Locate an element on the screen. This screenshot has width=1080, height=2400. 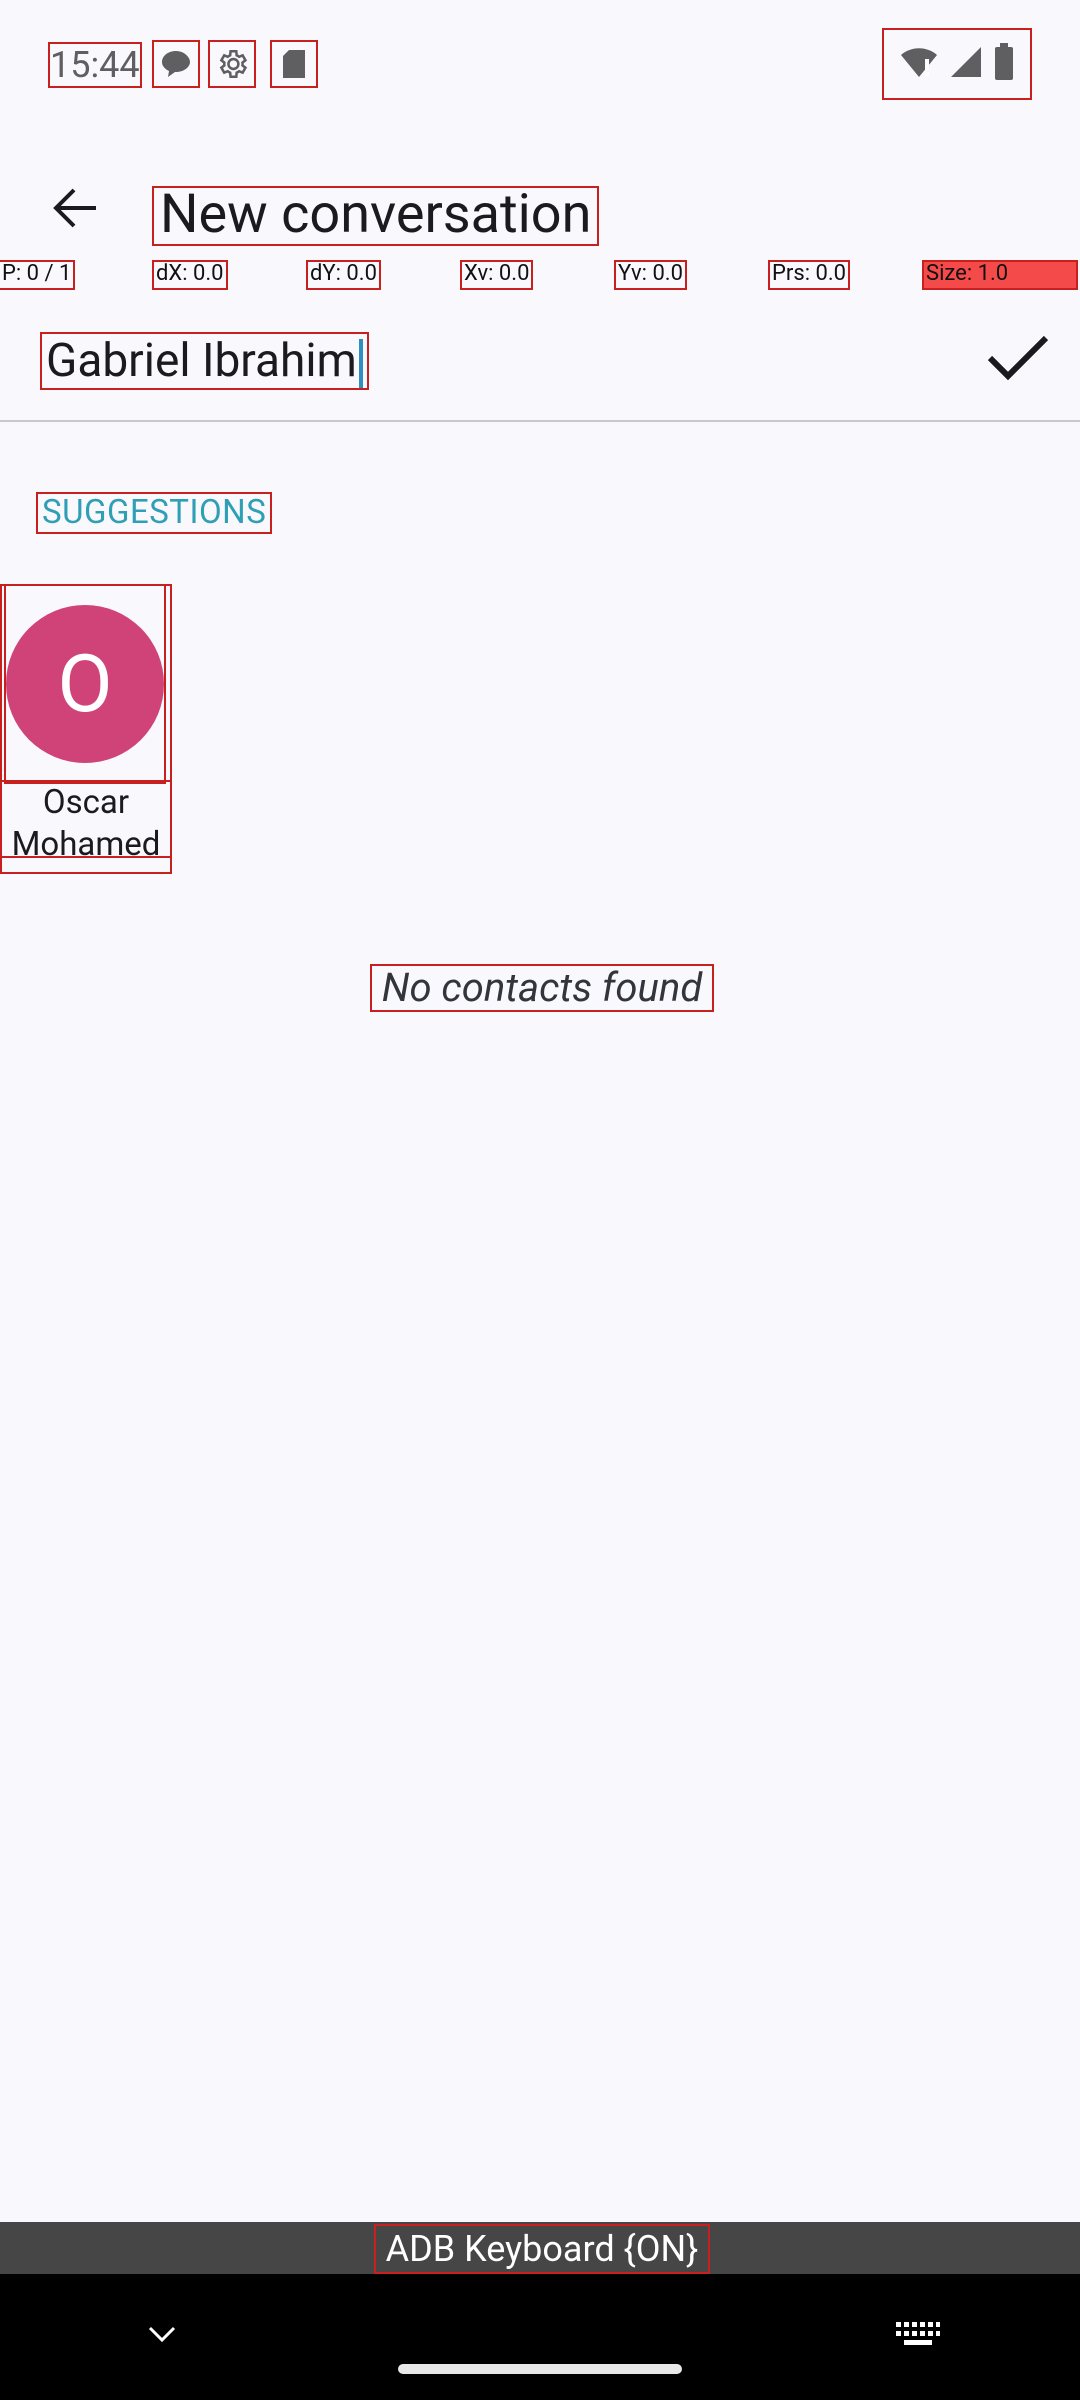
empty-state-message: No contacts found is located at coordinates (542, 988).